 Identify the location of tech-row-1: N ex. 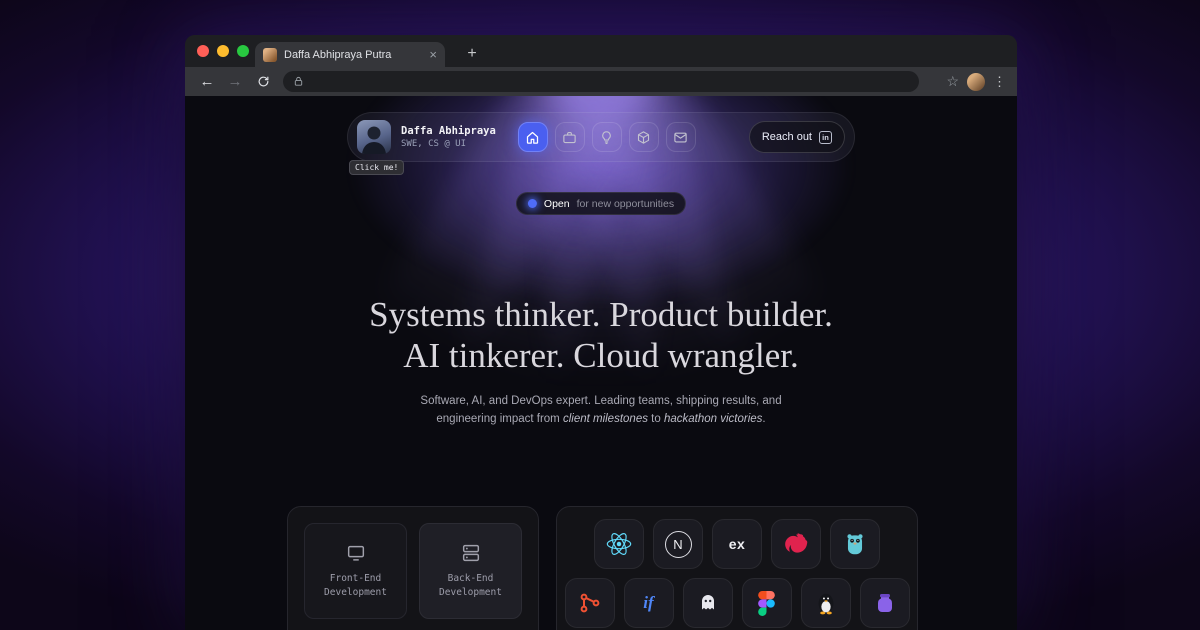
(737, 544).